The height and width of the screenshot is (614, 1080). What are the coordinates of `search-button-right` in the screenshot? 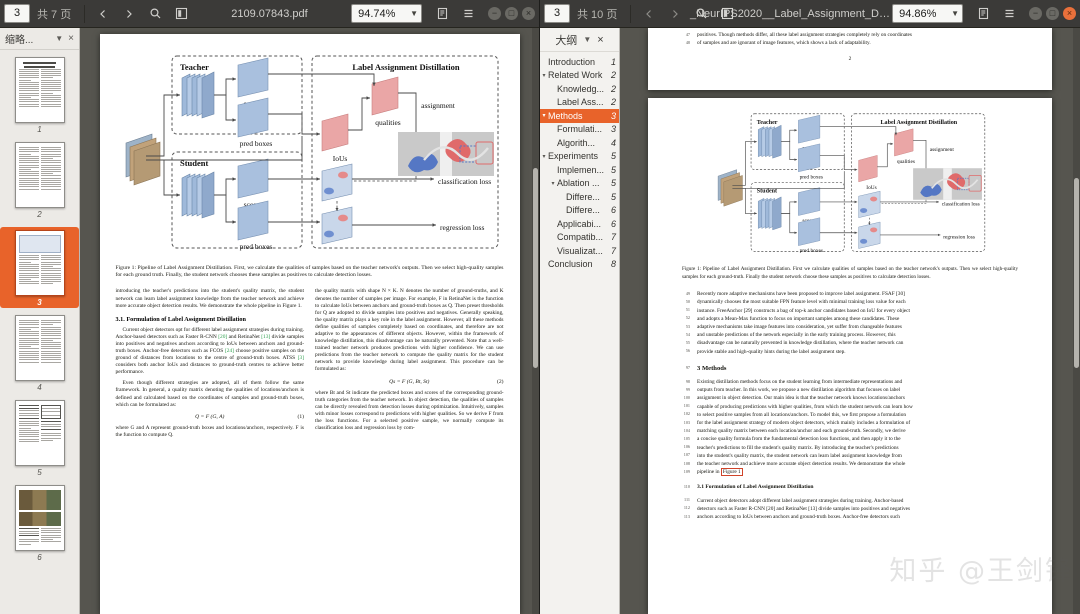 It's located at (701, 14).